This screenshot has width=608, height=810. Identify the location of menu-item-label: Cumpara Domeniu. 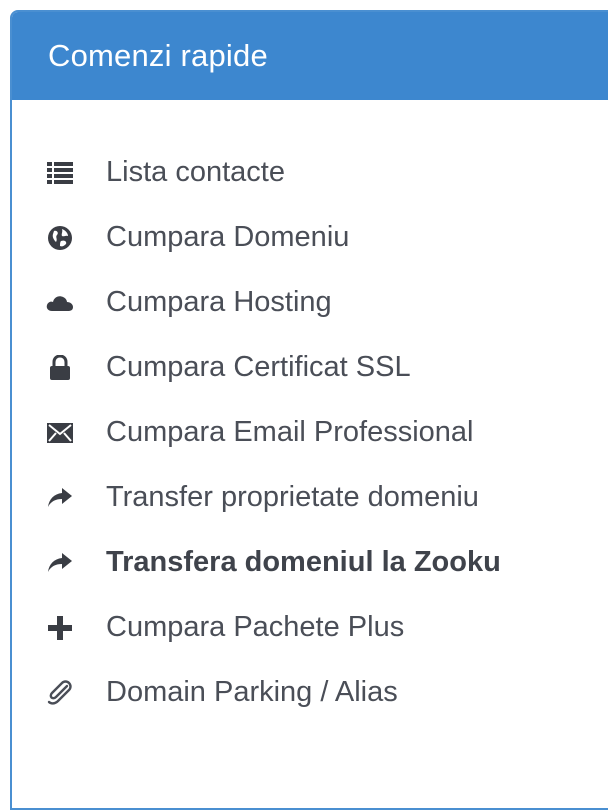
(228, 237).